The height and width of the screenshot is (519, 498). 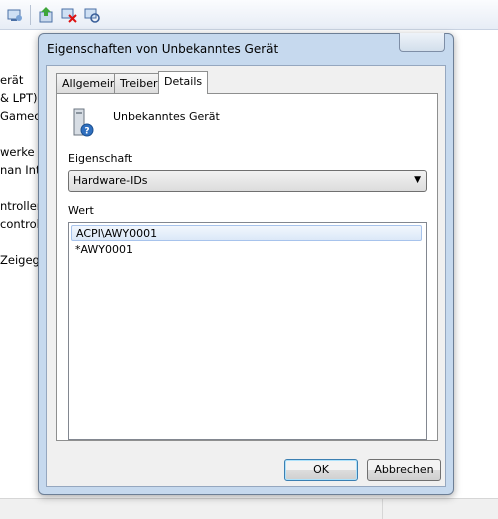 What do you see at coordinates (20, 170) in the screenshot?
I see `background-tree-item: nan Inte` at bounding box center [20, 170].